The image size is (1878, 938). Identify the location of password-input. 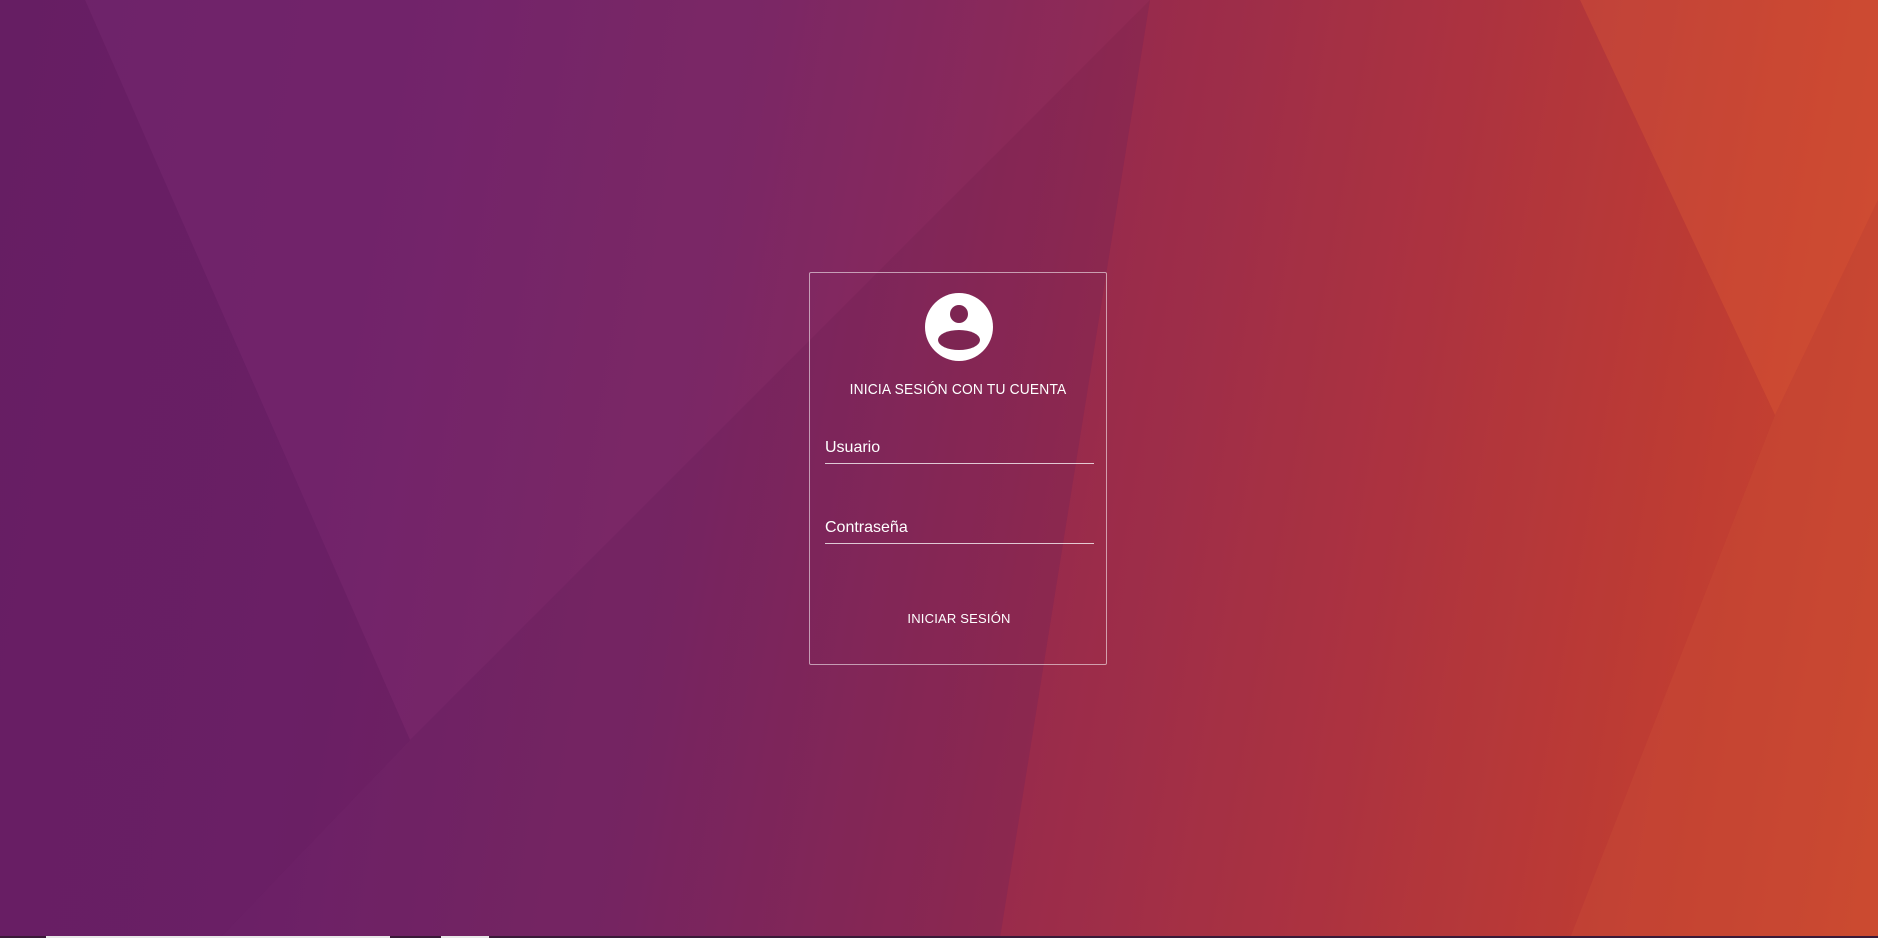
(959, 530).